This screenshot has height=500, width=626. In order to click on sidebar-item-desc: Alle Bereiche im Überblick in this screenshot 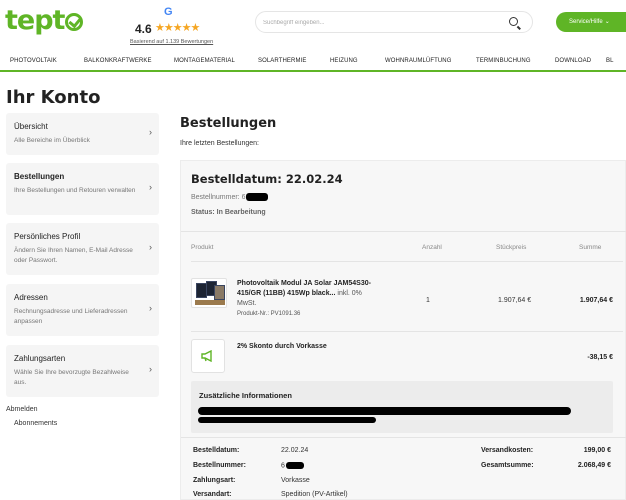, I will do `click(52, 140)`.